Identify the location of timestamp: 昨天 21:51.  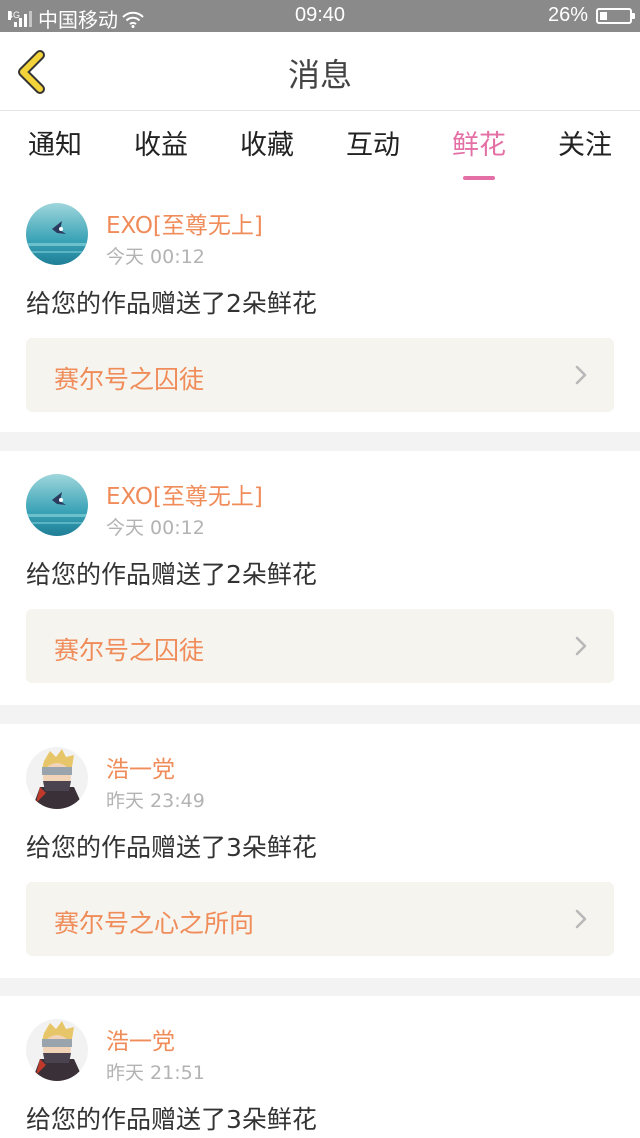
(155, 1073).